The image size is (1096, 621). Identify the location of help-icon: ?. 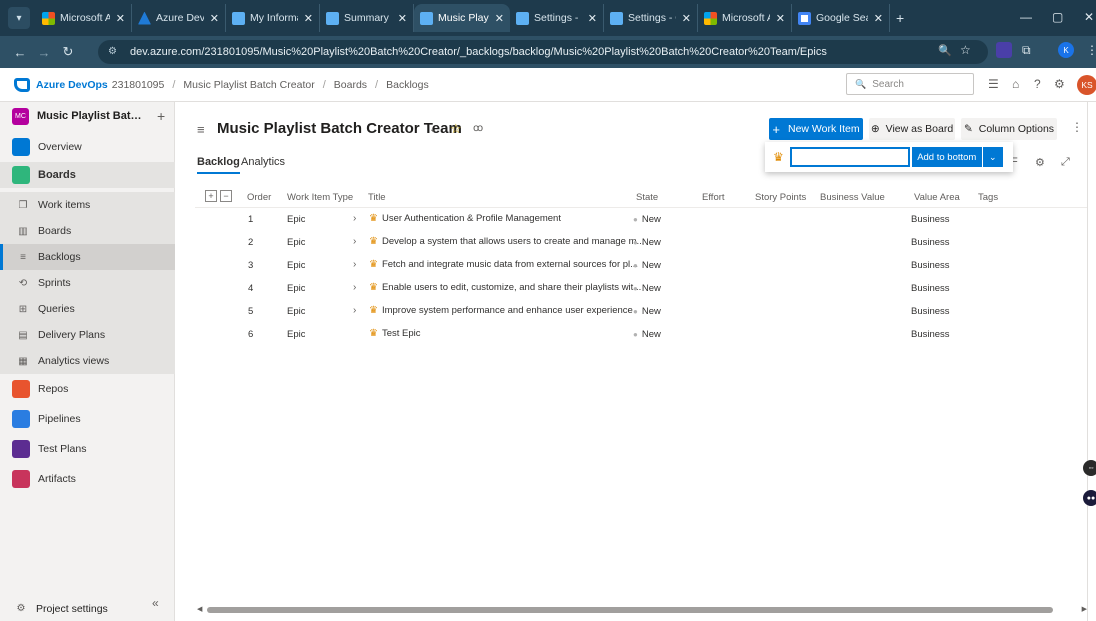
(1037, 84).